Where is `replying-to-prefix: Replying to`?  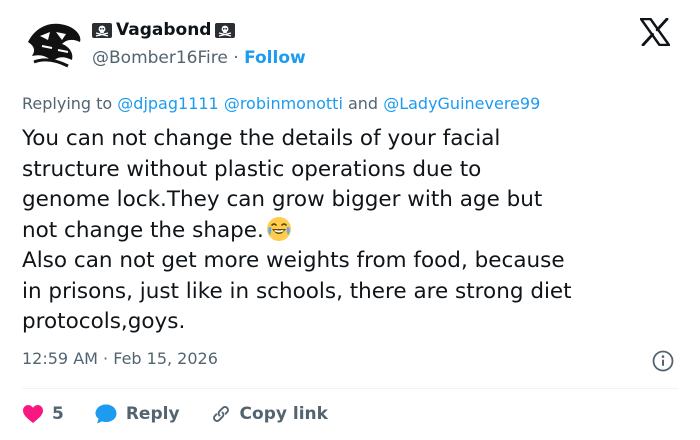
replying-to-prefix: Replying to is located at coordinates (67, 103).